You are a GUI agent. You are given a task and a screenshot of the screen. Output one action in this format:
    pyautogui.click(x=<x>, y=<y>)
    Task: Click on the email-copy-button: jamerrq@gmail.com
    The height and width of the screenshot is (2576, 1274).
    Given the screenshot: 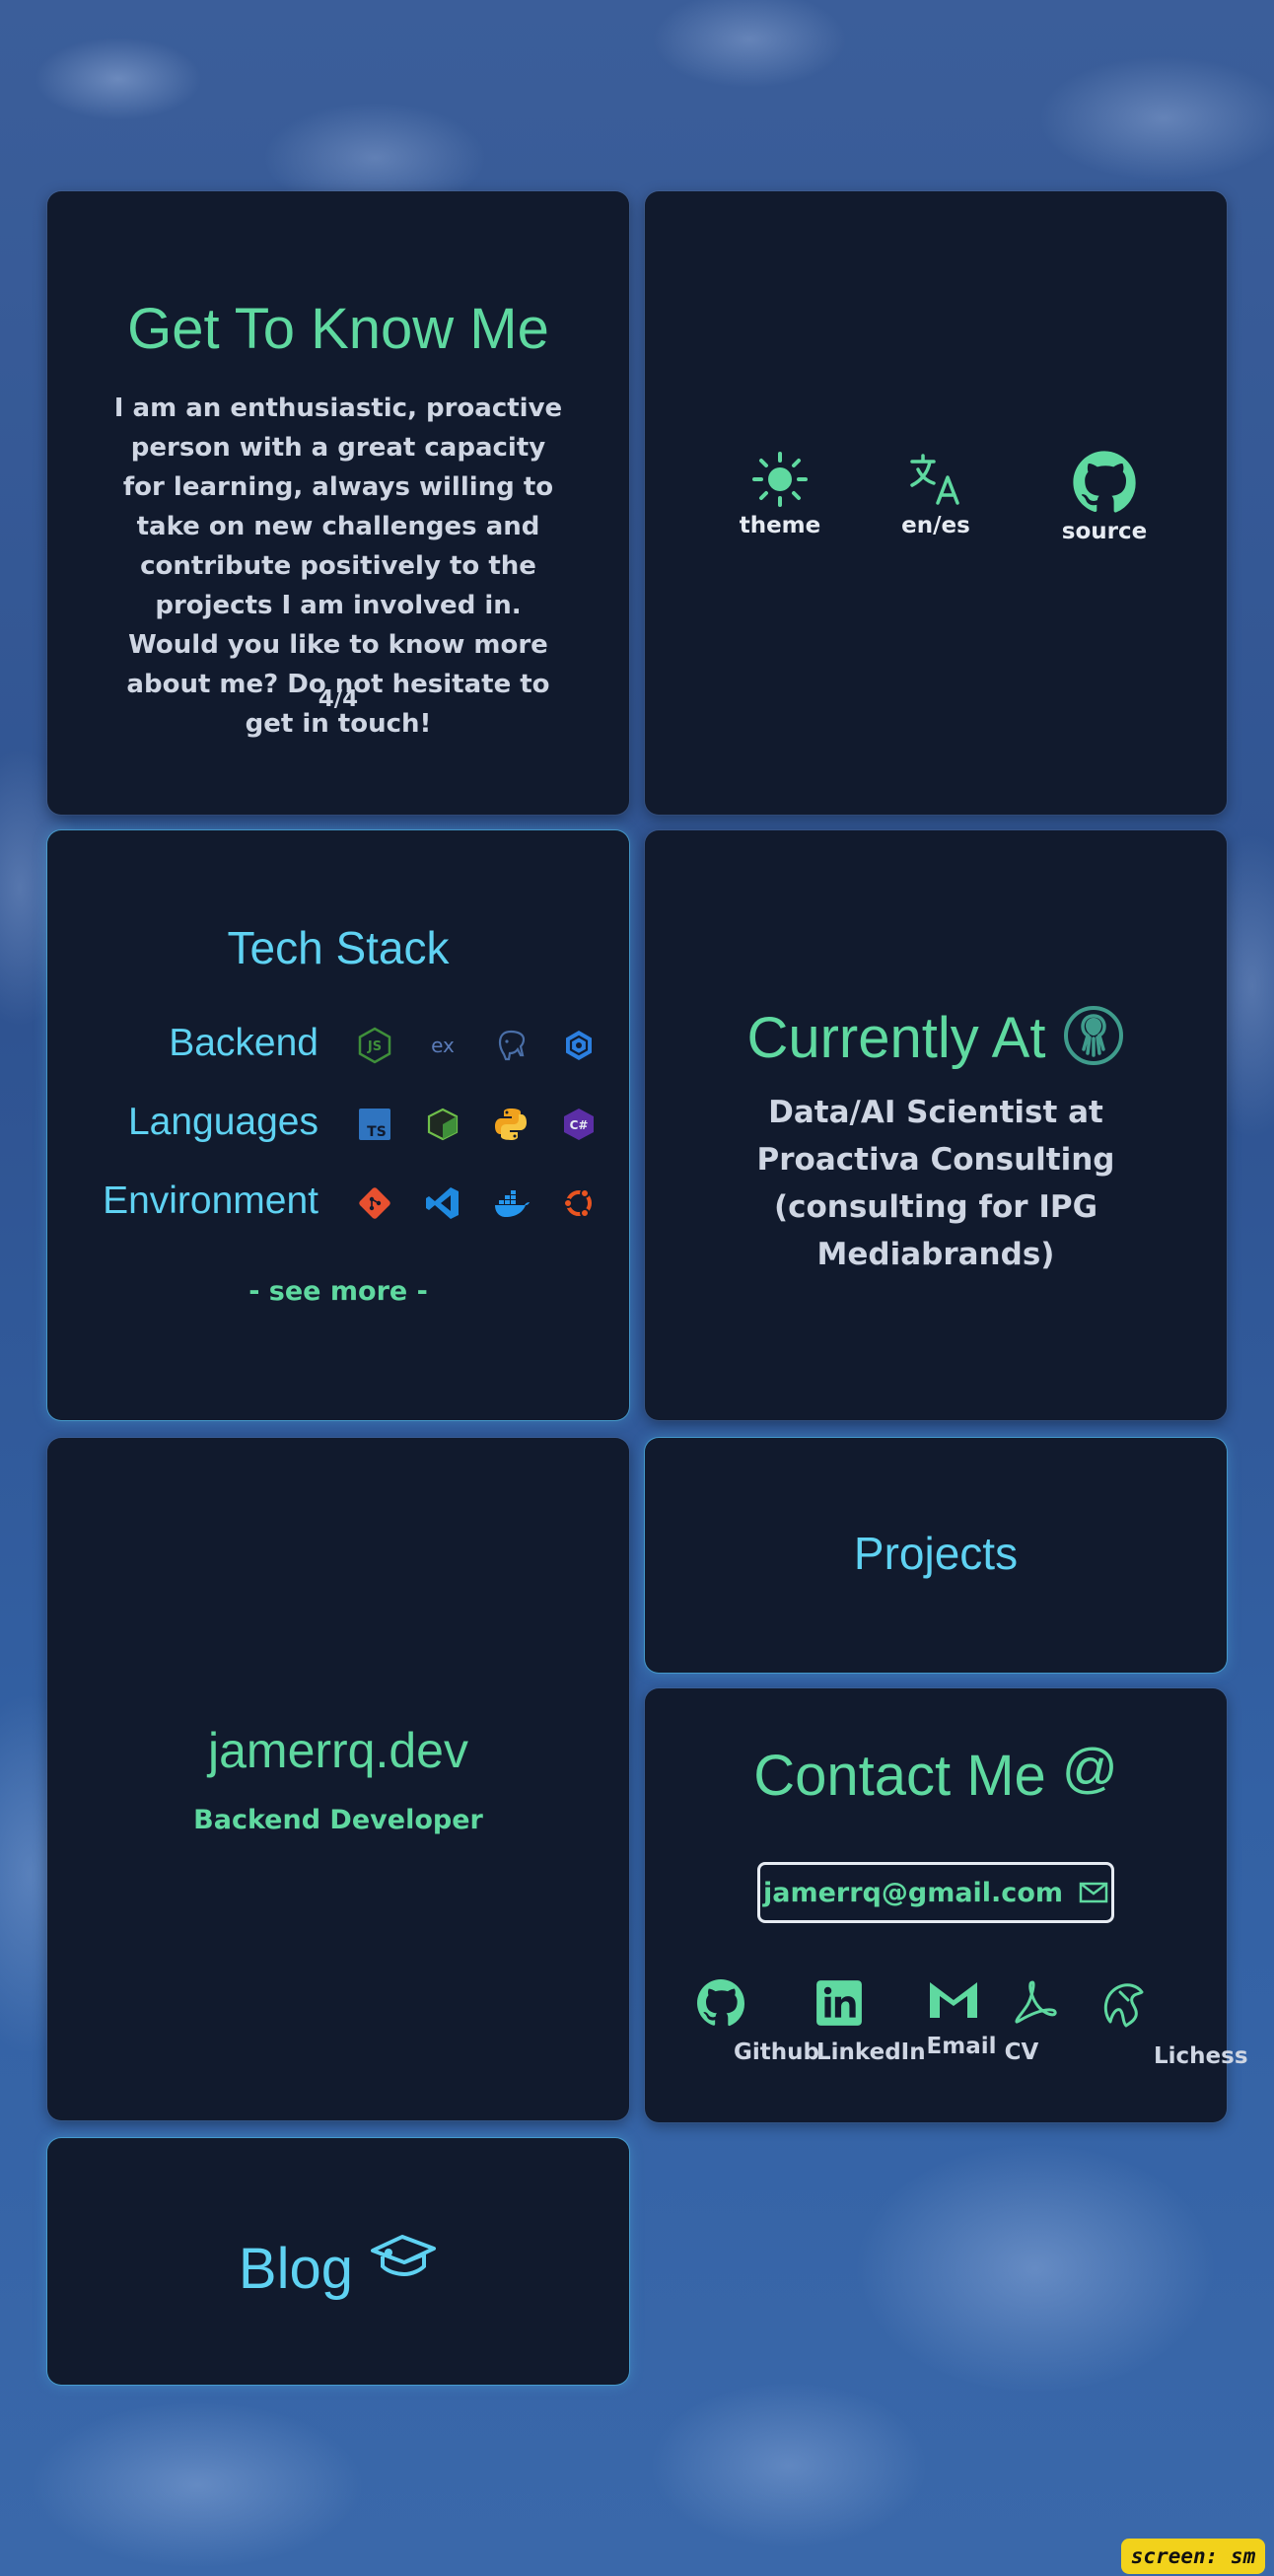 What is the action you would take?
    pyautogui.click(x=935, y=1892)
    